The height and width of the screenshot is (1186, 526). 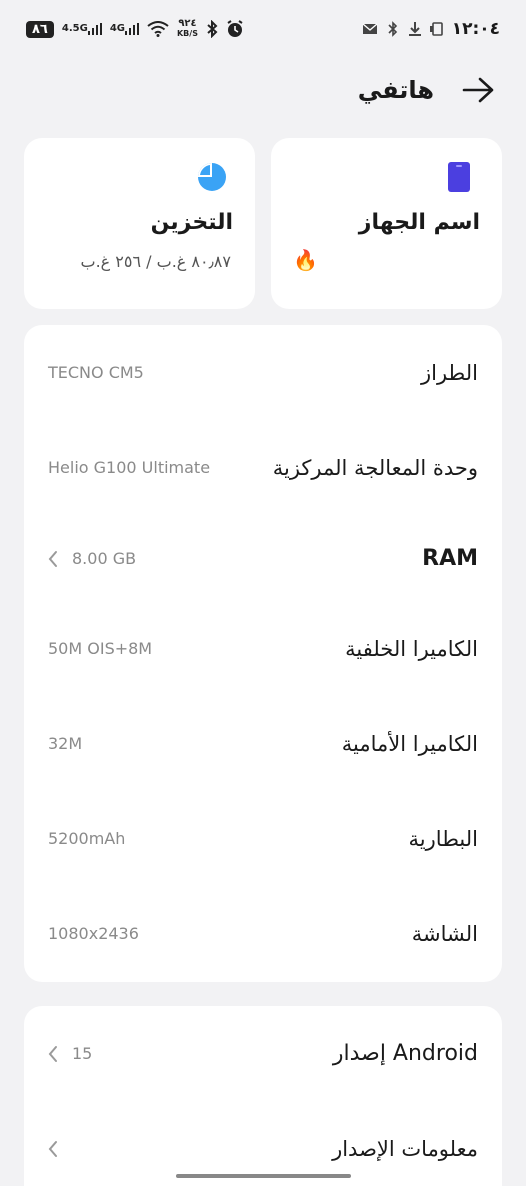 I want to click on storage-title: التخزين, so click(x=191, y=222).